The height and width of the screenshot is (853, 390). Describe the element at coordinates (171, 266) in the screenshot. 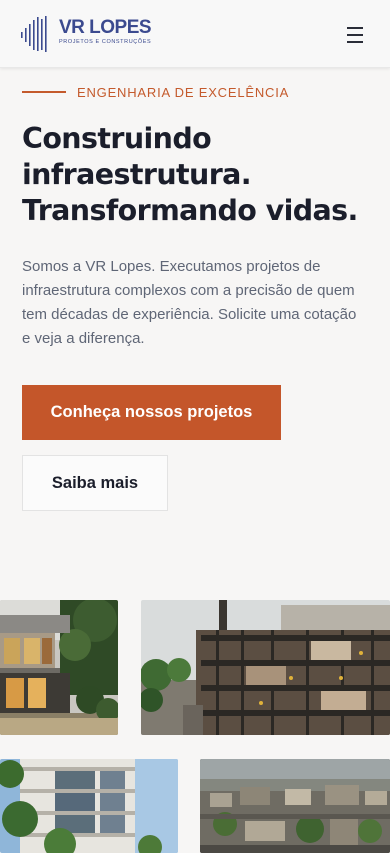

I see `hero-description-line: Somos a VR Lopes. Executamos projetos de` at that location.